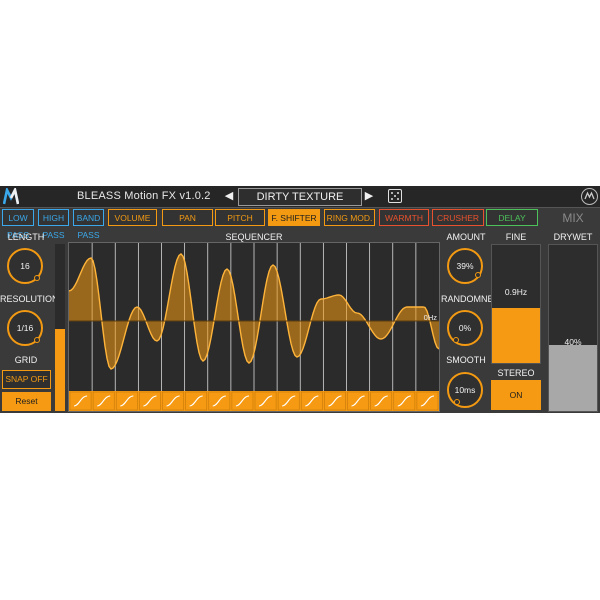 The width and height of the screenshot is (600, 600). What do you see at coordinates (465, 390) in the screenshot?
I see `smooth-knob: 10ms` at bounding box center [465, 390].